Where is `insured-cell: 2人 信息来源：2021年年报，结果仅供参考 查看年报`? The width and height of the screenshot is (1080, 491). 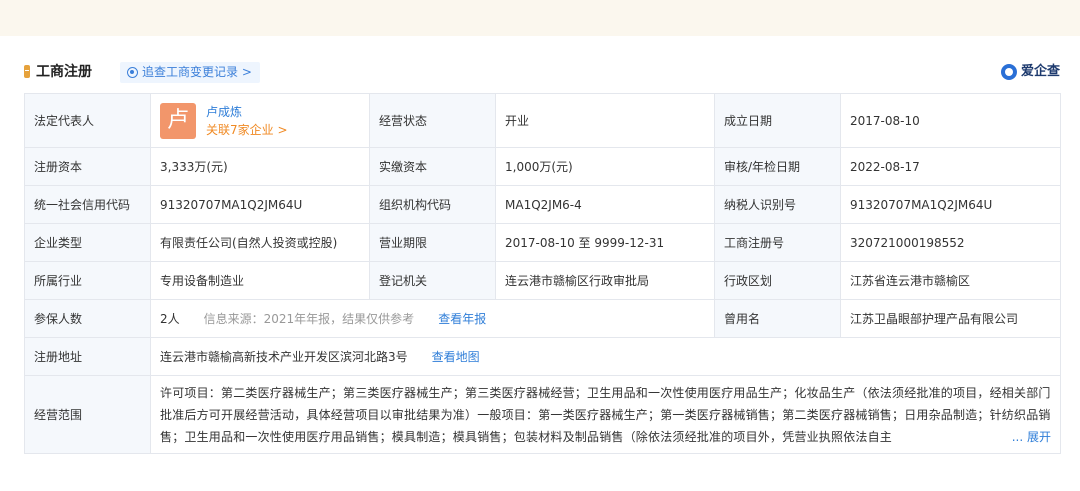 insured-cell: 2人 信息来源：2021年年报，结果仅供参考 查看年报 is located at coordinates (432, 318).